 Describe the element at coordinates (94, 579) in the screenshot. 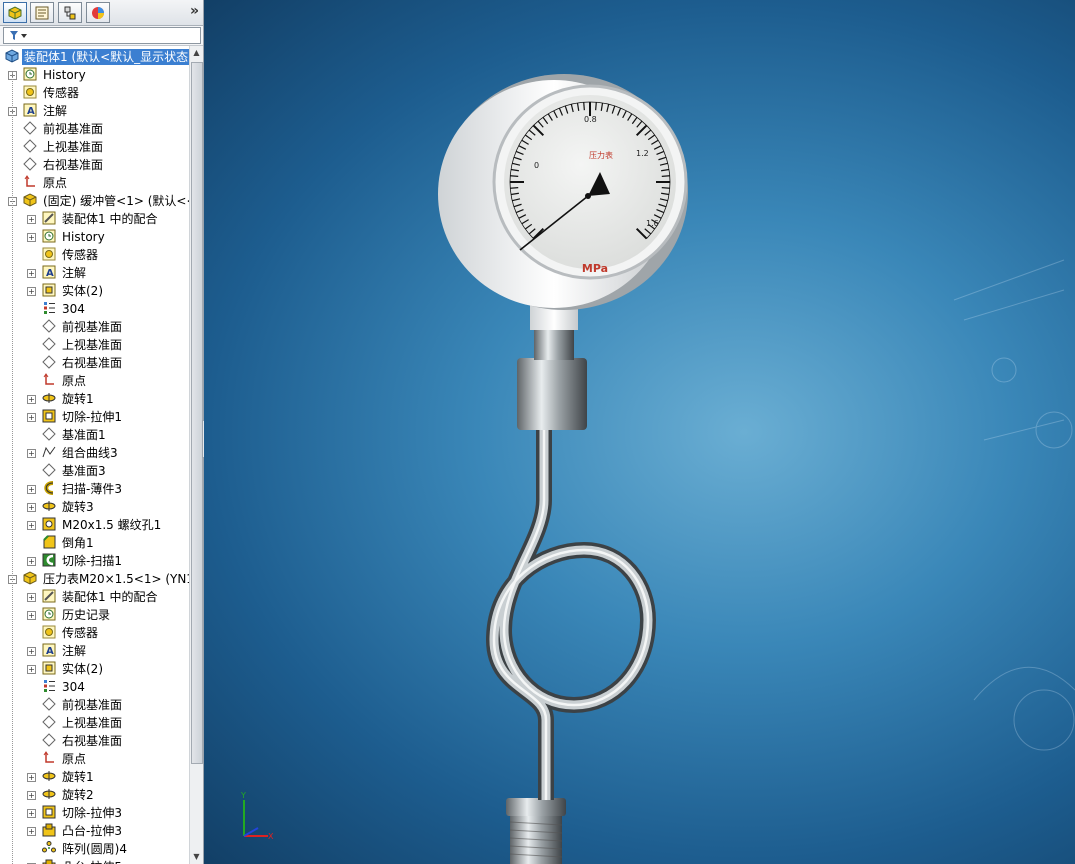

I see `tree-item: − 压力表M20×1.5<1> (YN1` at that location.